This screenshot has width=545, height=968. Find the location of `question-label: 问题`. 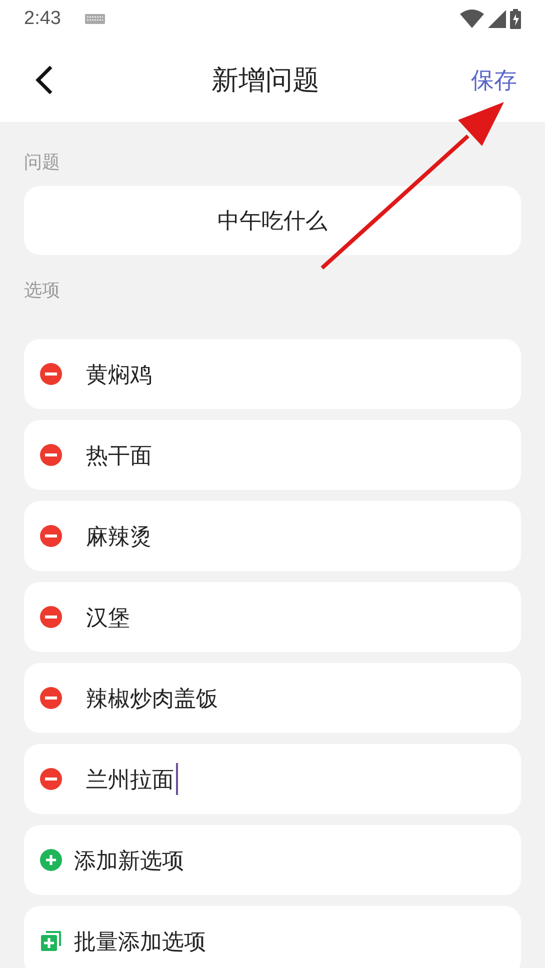

question-label: 问题 is located at coordinates (42, 162).